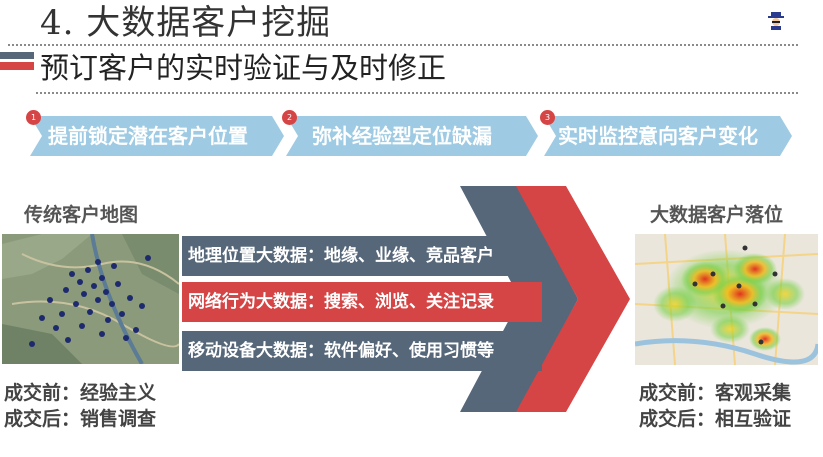 This screenshot has height=457, width=823. What do you see at coordinates (80, 419) in the screenshot?
I see `left-note-after: 成交后：销售调查` at bounding box center [80, 419].